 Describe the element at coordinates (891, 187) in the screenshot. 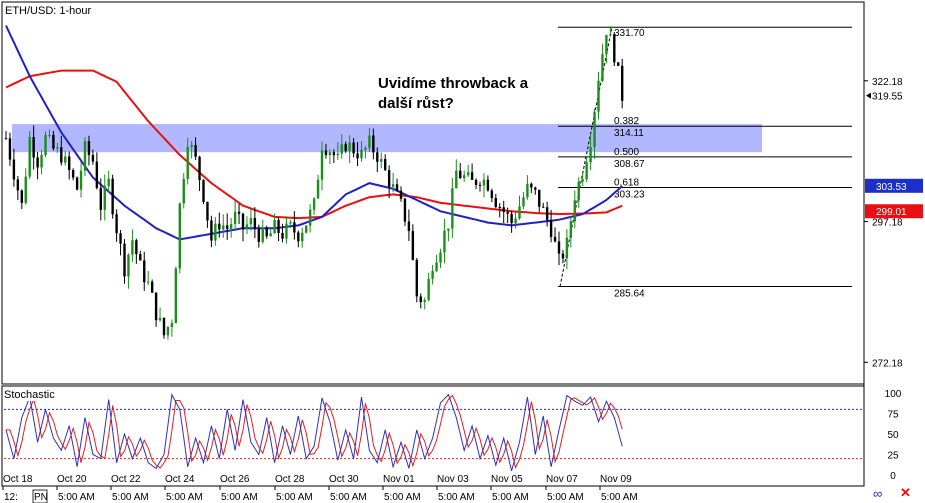

I see `price-badge-label: 303.53` at that location.